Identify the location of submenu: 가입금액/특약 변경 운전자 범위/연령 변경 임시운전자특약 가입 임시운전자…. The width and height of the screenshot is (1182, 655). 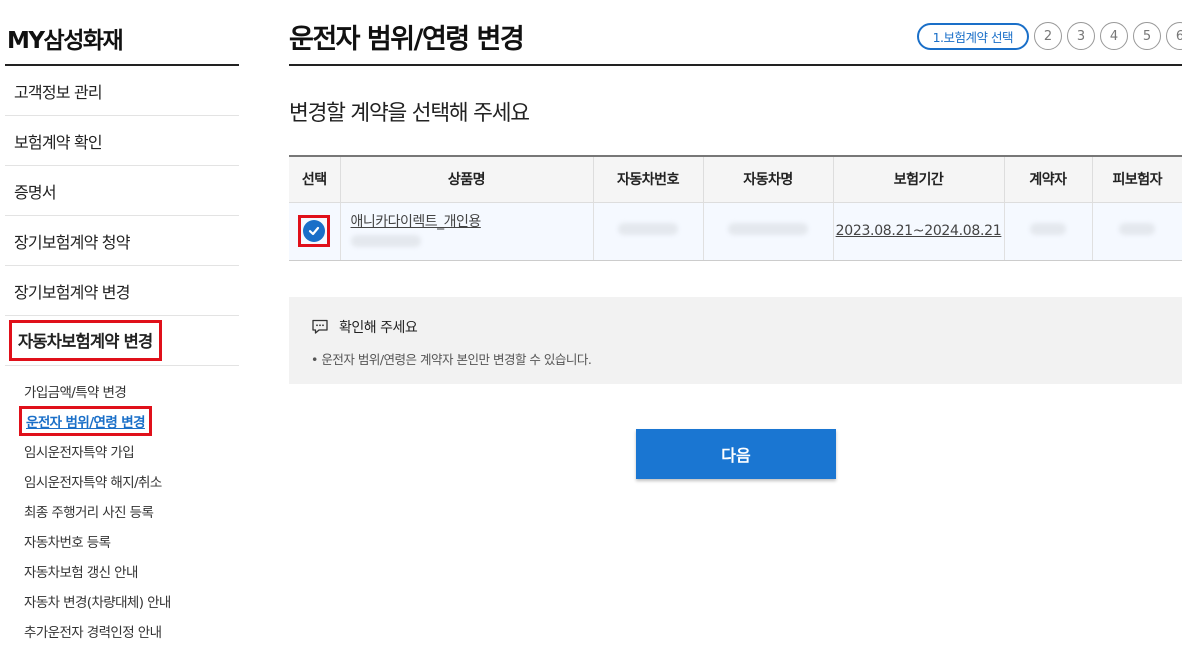
(122, 506).